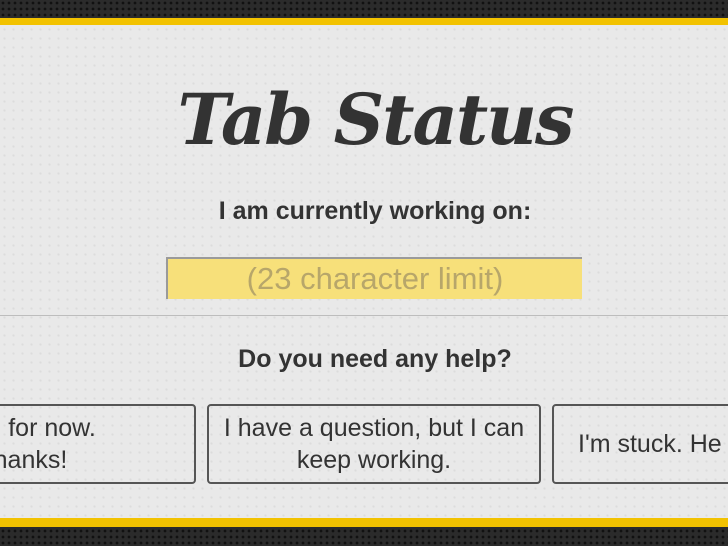 Image resolution: width=728 pixels, height=546 pixels. Describe the element at coordinates (375, 359) in the screenshot. I see `help-question-label: Do you need any help?` at that location.